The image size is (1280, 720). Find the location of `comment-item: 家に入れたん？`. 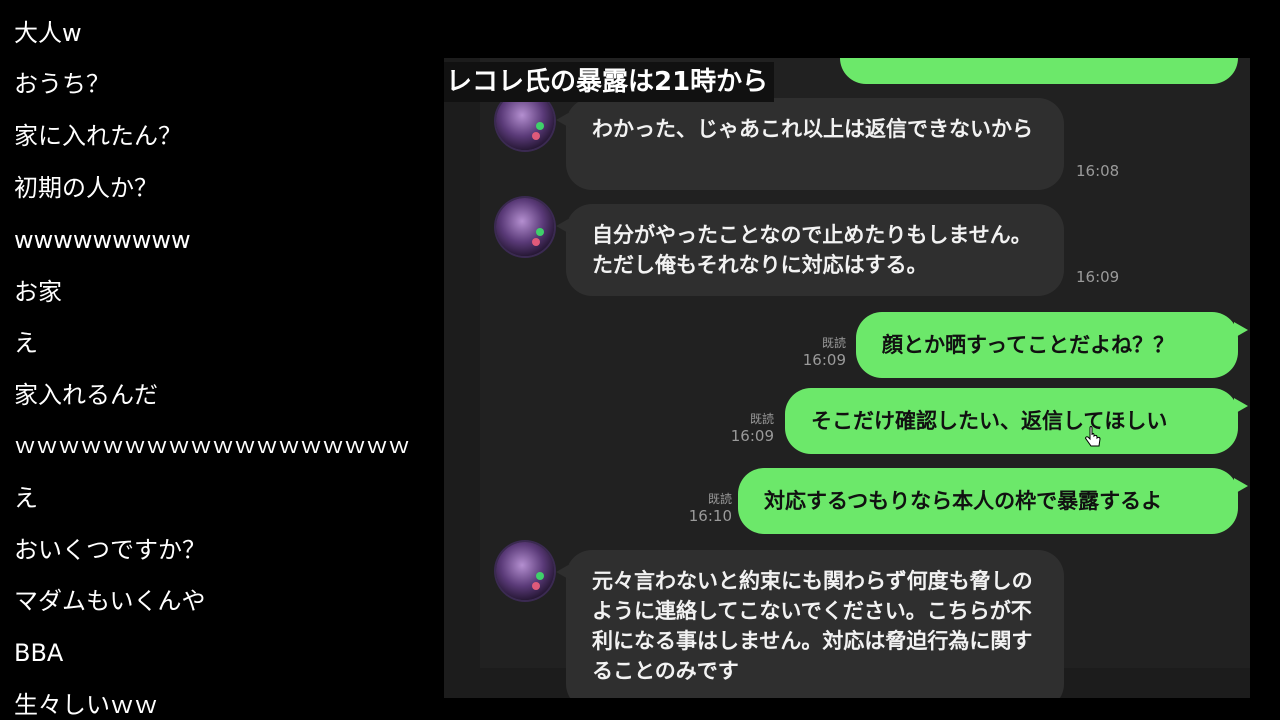

comment-item: 家に入れたん？ is located at coordinates (98, 136).